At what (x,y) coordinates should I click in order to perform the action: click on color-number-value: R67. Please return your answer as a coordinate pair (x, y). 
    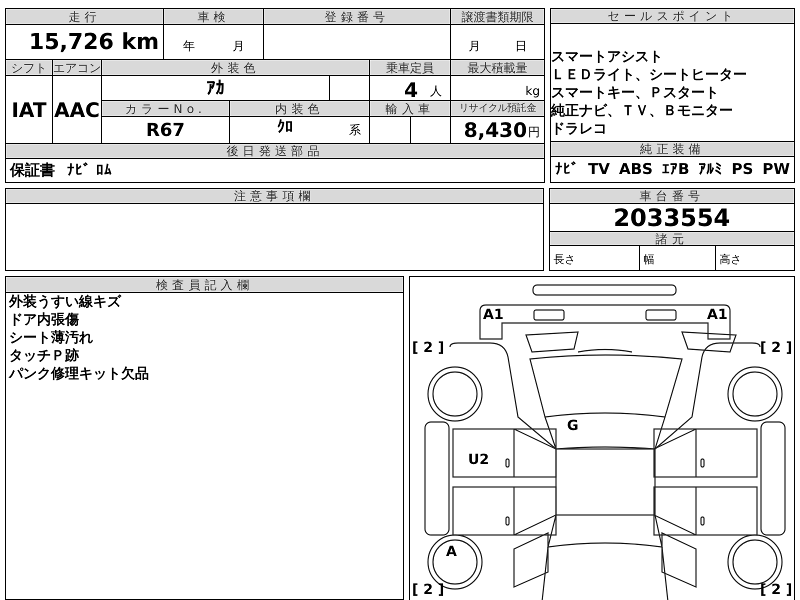
    Looking at the image, I should click on (165, 130).